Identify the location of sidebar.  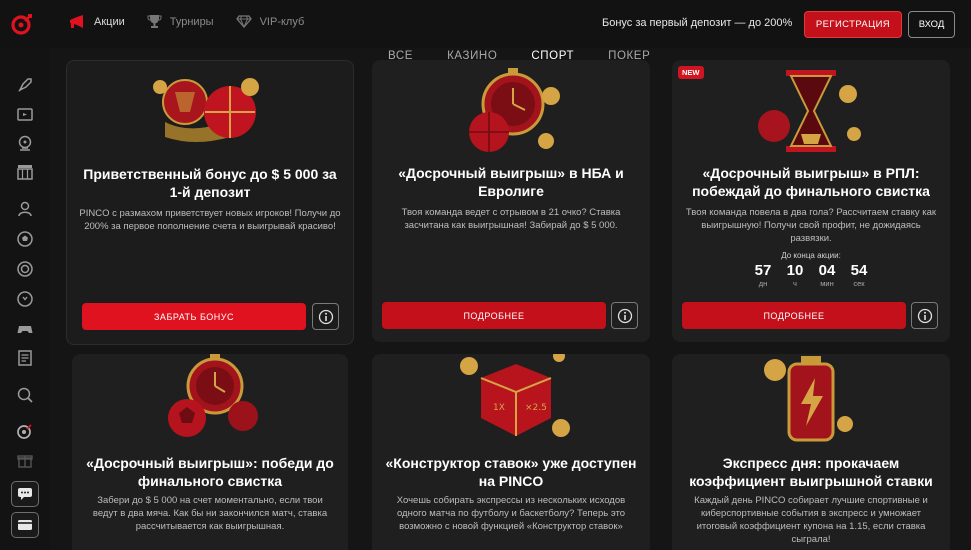
(25, 299).